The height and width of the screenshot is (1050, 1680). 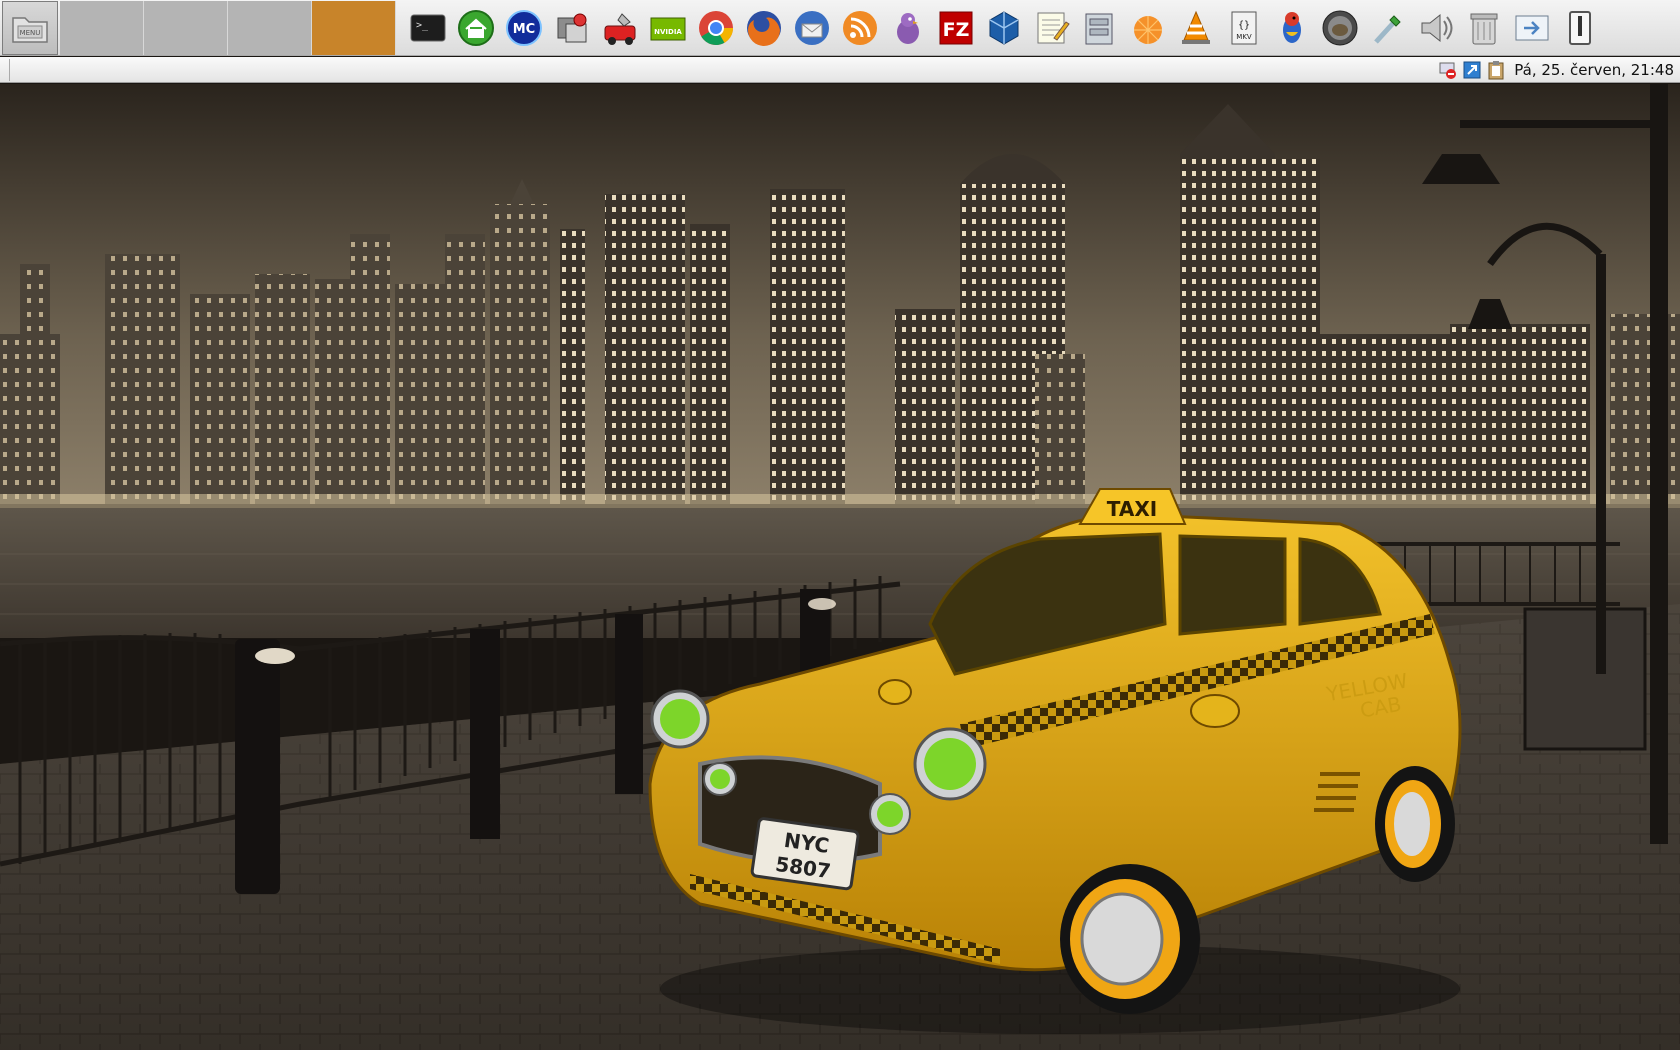 I want to click on launcher-pidgin, so click(x=908, y=28).